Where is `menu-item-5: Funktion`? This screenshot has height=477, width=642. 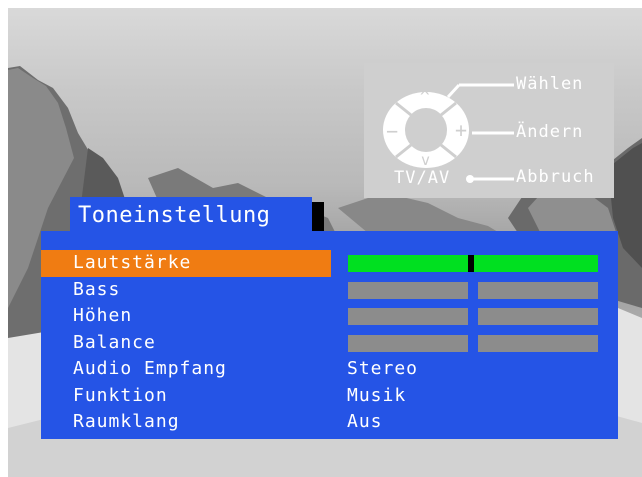 menu-item-5: Funktion is located at coordinates (186, 396).